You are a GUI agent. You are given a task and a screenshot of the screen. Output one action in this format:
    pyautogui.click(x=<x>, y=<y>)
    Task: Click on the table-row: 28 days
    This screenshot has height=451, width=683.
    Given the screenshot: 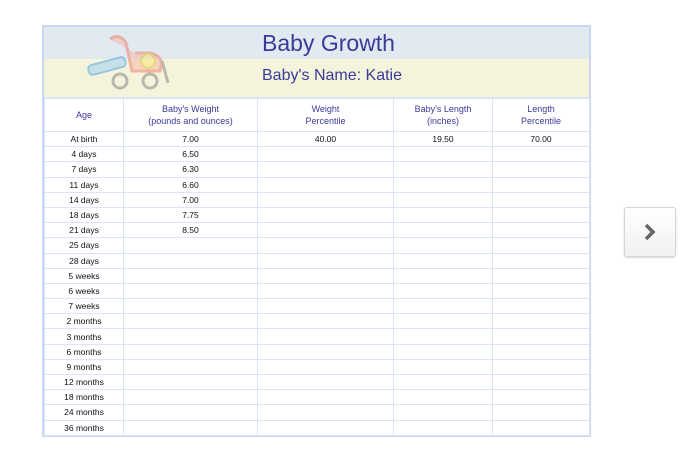 What is the action you would take?
    pyautogui.click(x=317, y=260)
    